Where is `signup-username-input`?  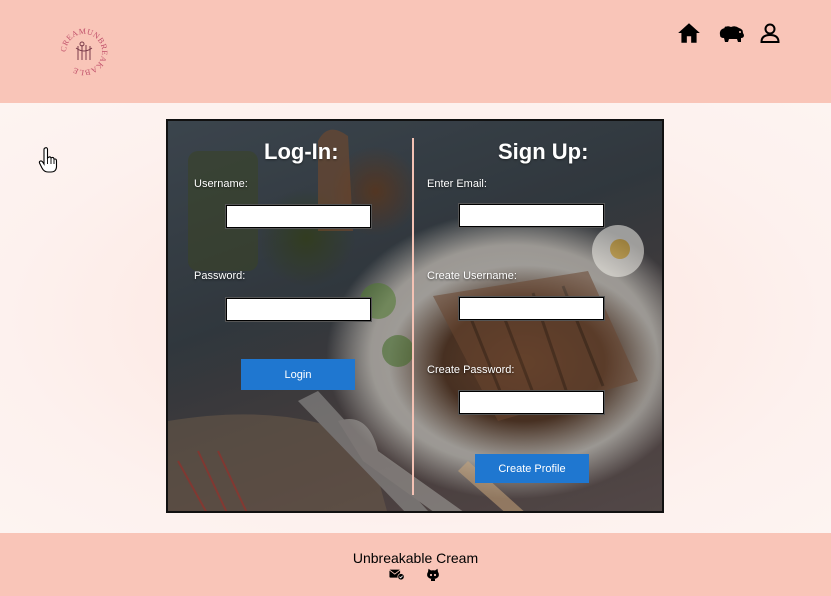 signup-username-input is located at coordinates (531, 308).